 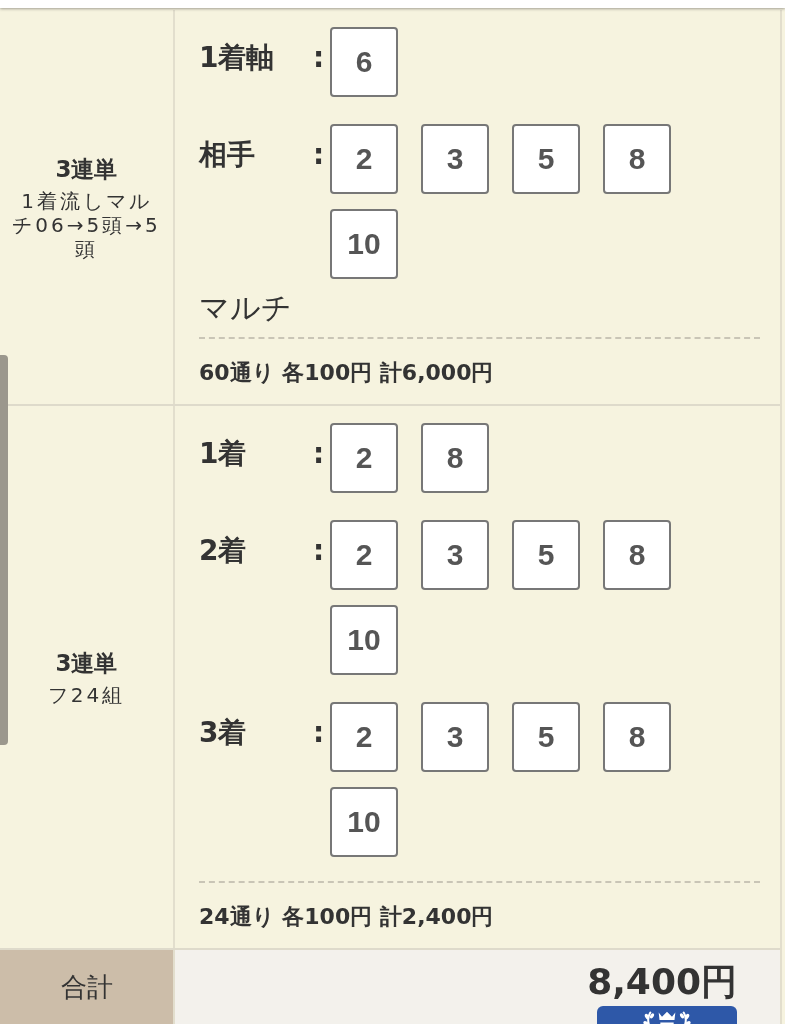 What do you see at coordinates (87, 987) in the screenshot?
I see `total-label: 合計` at bounding box center [87, 987].